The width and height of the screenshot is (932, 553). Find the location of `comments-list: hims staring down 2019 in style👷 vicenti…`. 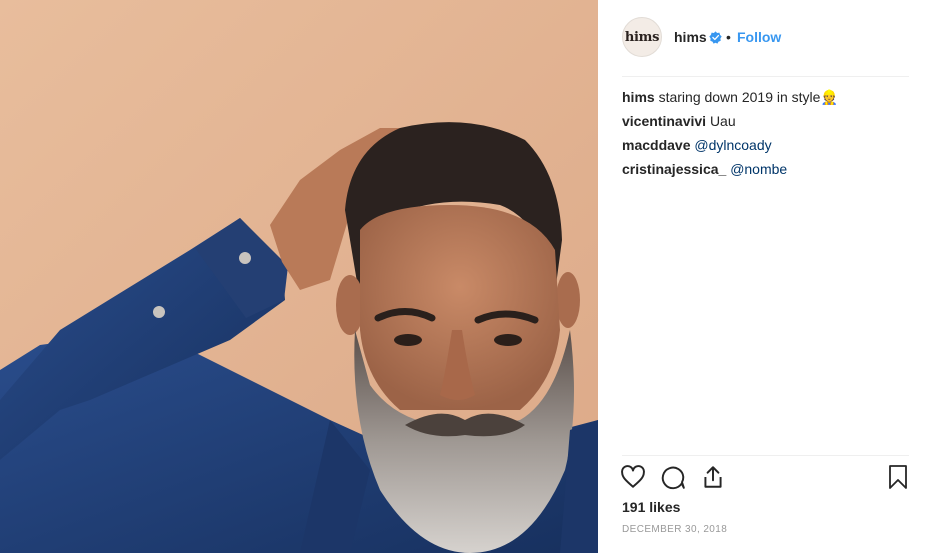

comments-list: hims staring down 2019 in style👷 vicenti… is located at coordinates (767, 136).